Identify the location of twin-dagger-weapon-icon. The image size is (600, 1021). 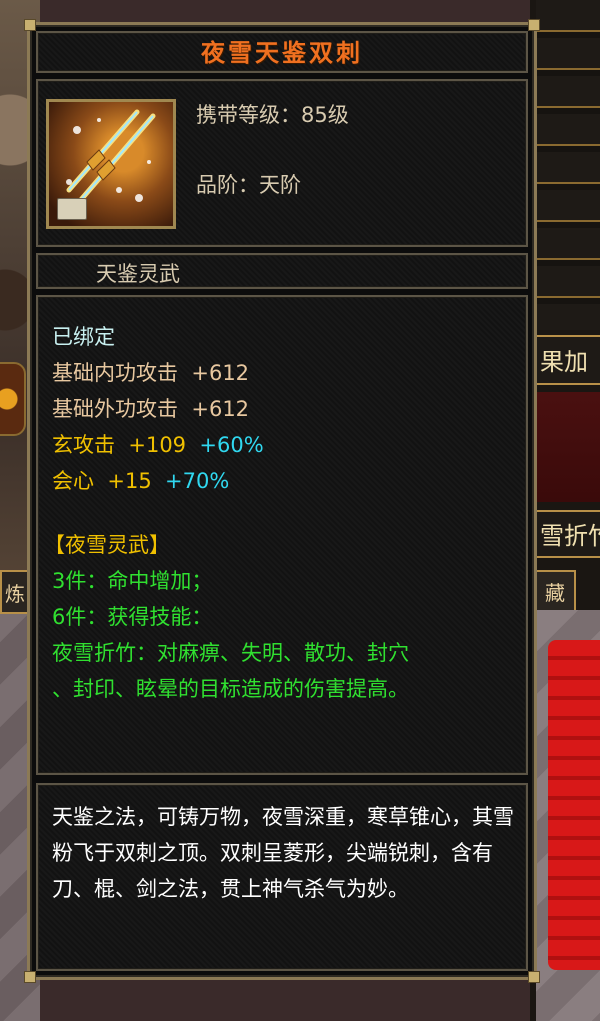
(111, 164).